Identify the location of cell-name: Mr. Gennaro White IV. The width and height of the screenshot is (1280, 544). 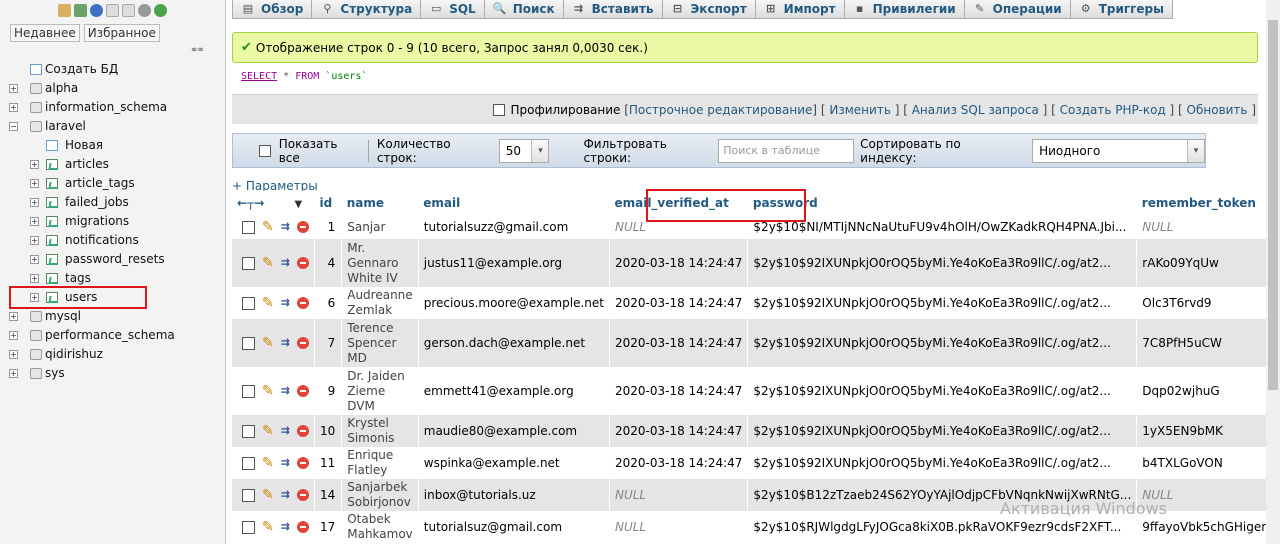
(380, 263).